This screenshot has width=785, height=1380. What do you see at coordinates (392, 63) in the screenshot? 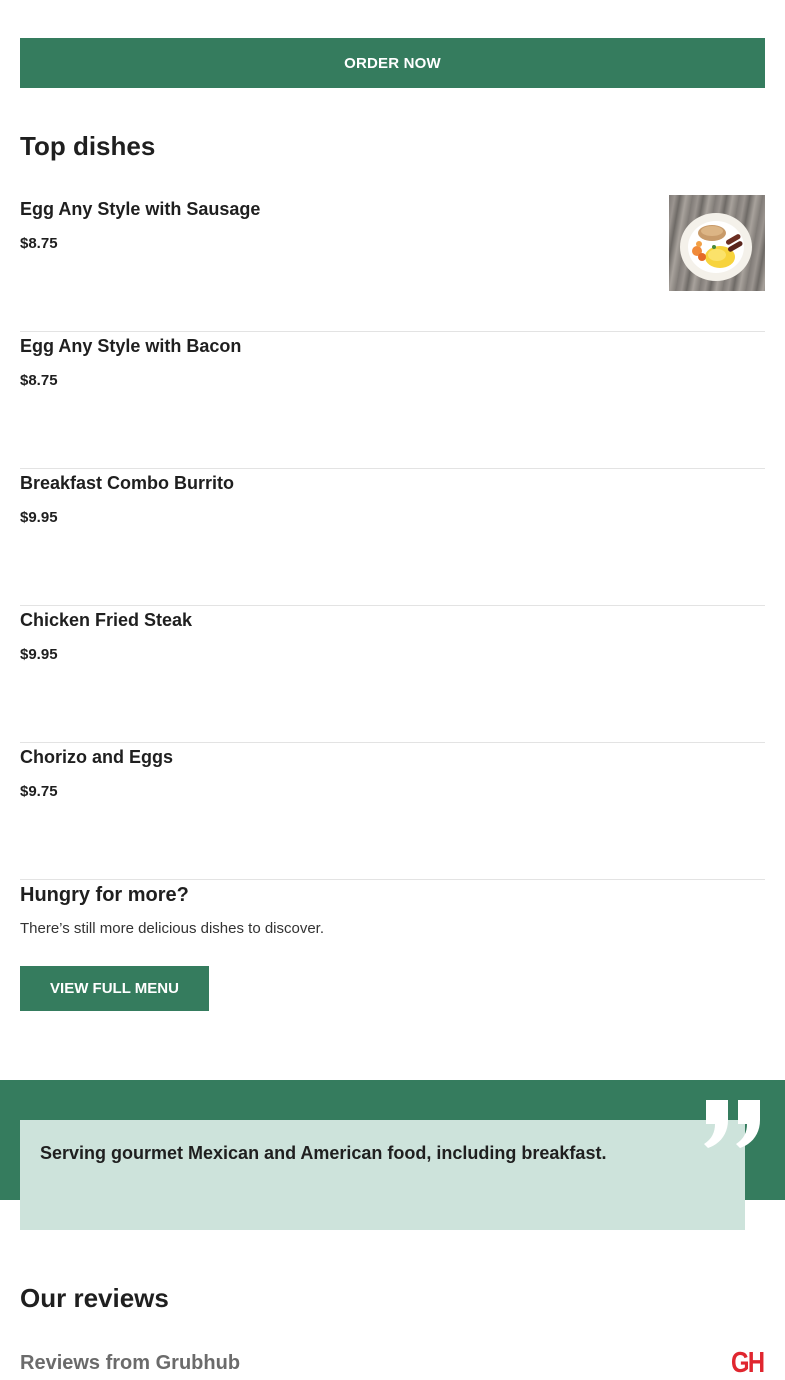
I see `order-now-button: ORDER NOW` at bounding box center [392, 63].